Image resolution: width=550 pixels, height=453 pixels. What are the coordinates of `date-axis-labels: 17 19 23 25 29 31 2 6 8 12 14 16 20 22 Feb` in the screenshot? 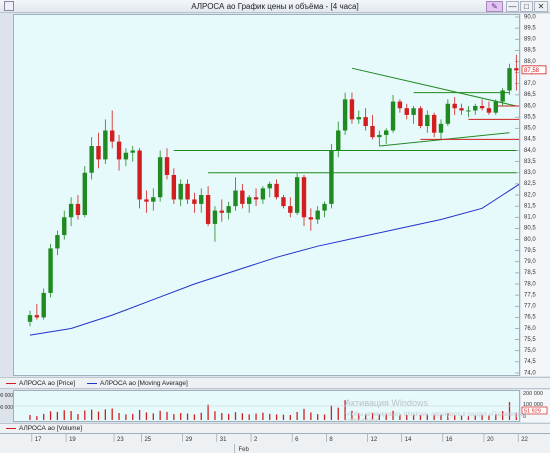 It's located at (280, 443).